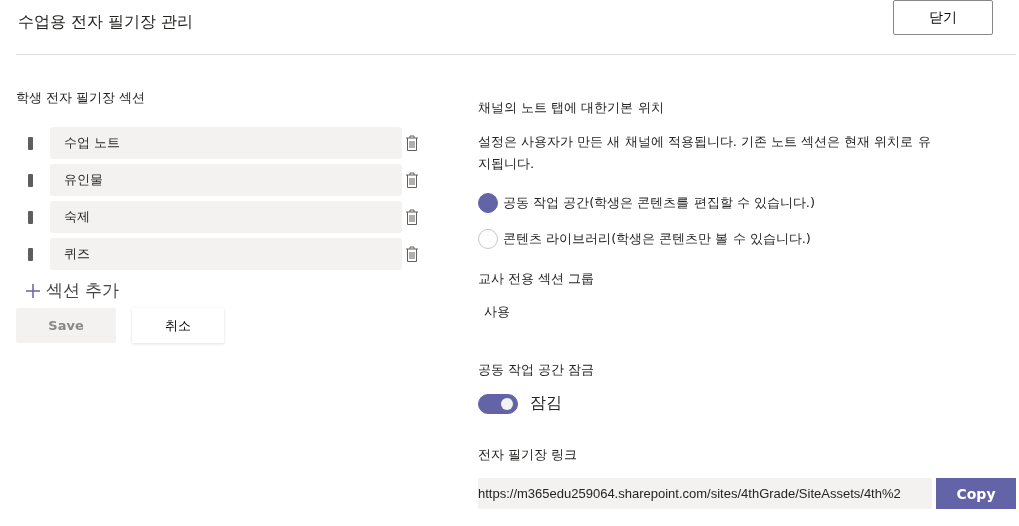 Image resolution: width=1019 pixels, height=526 pixels. I want to click on section-heading: 학생 전자 필기장 섹션, so click(81, 98).